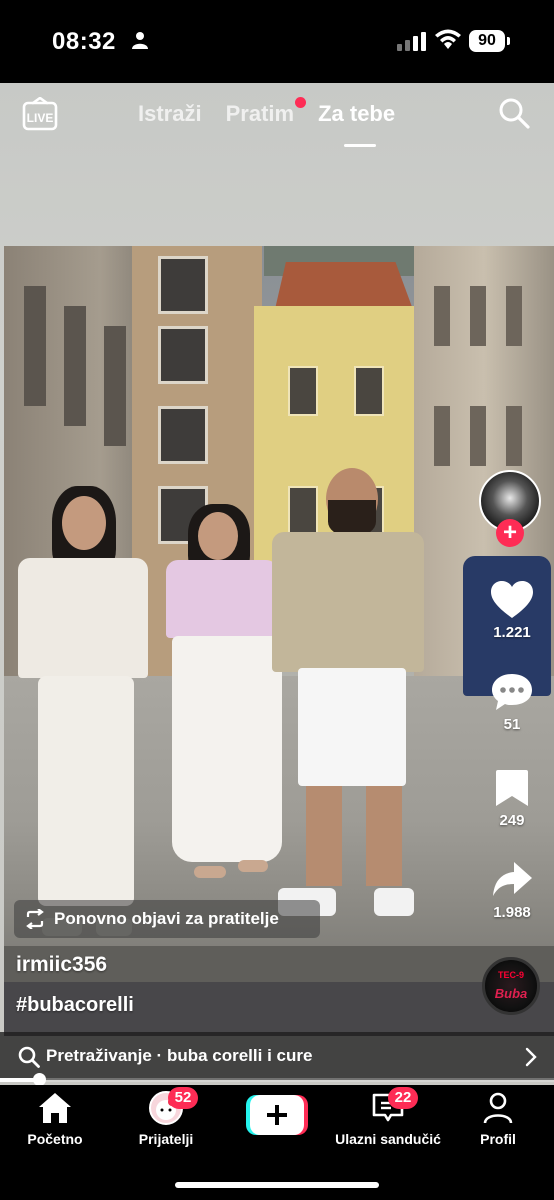  Describe the element at coordinates (512, 820) in the screenshot. I see `save-count: 249` at that location.